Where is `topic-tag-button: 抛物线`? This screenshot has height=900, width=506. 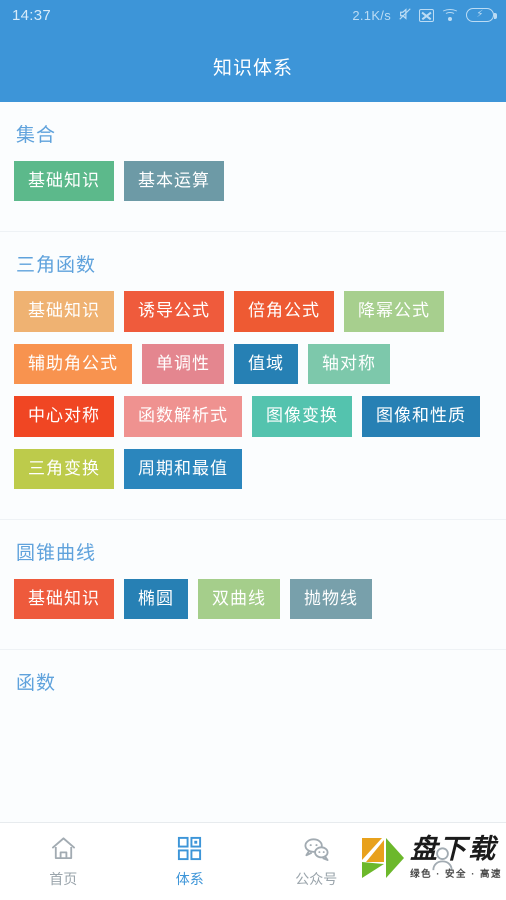
topic-tag-button: 抛物线 is located at coordinates (331, 599).